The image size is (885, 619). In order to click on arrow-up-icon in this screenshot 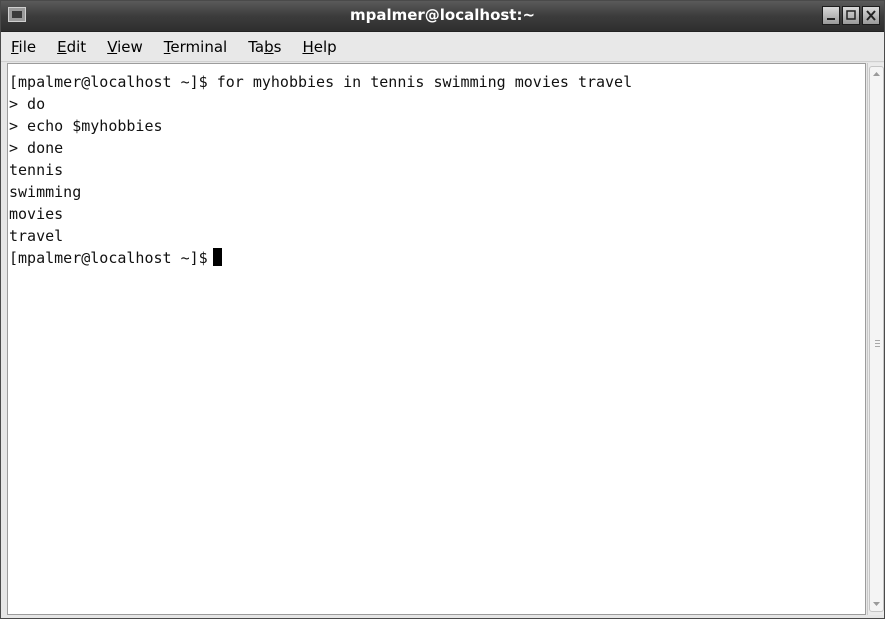, I will do `click(876, 74)`.